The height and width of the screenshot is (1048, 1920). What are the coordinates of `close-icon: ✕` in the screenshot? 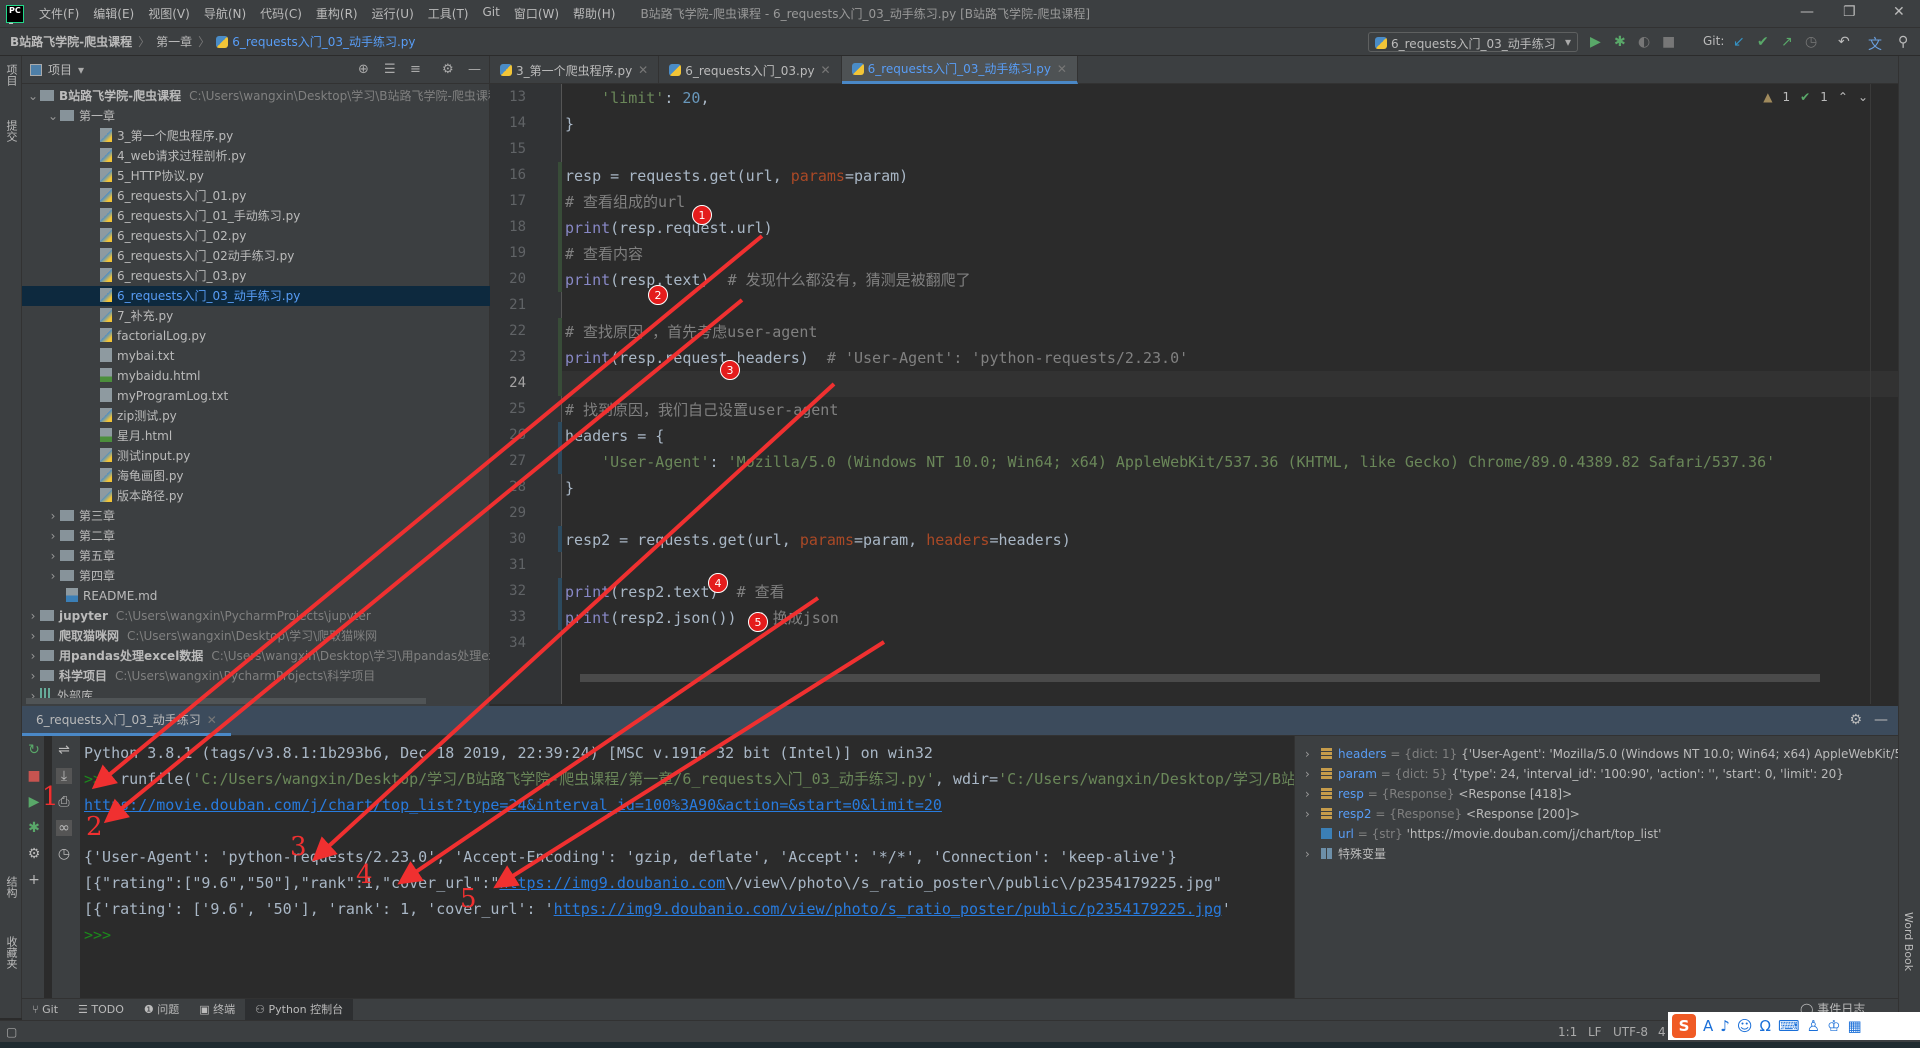 It's located at (212, 720).